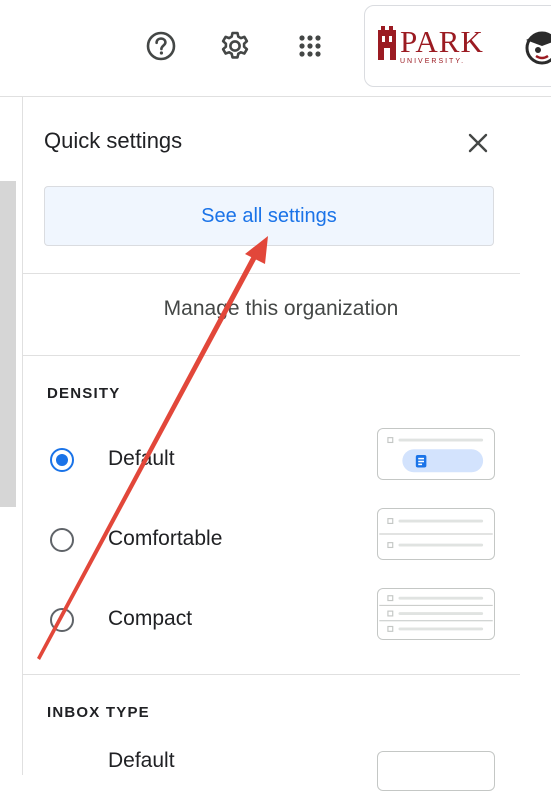  I want to click on tower-logo-icon, so click(387, 43).